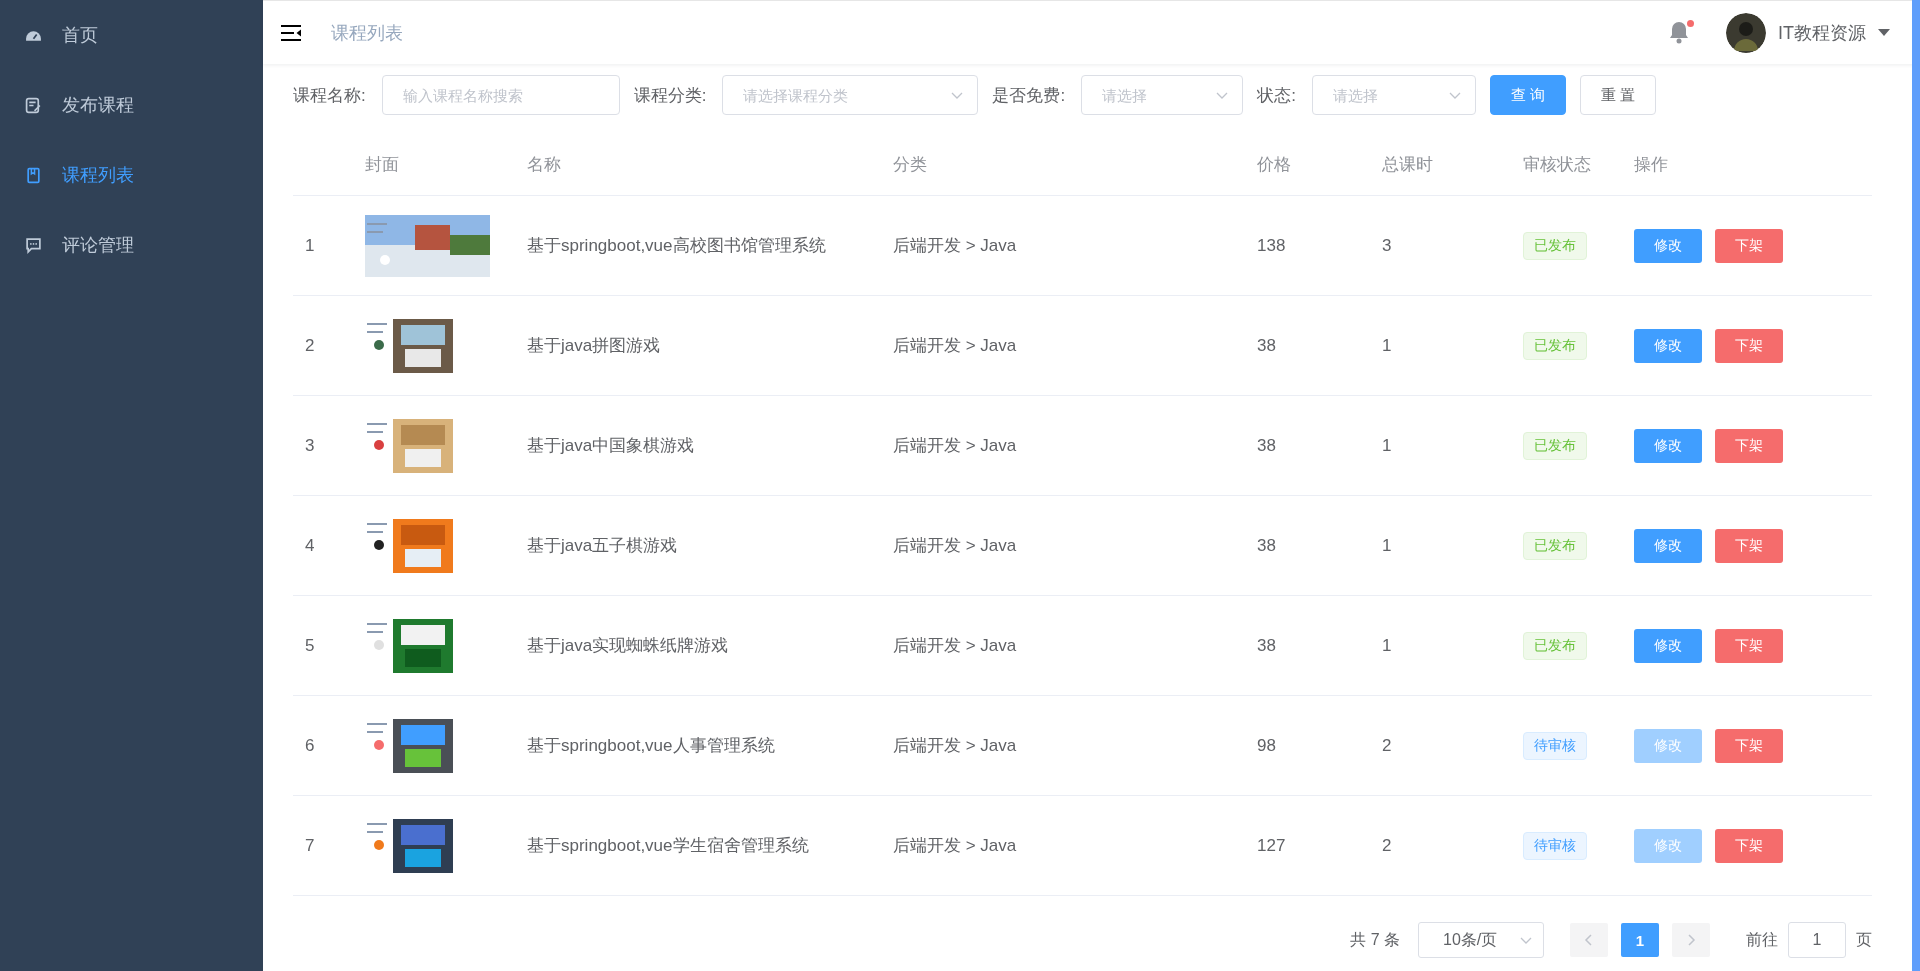  What do you see at coordinates (1651, 165) in the screenshot?
I see `column-header: 操作` at bounding box center [1651, 165].